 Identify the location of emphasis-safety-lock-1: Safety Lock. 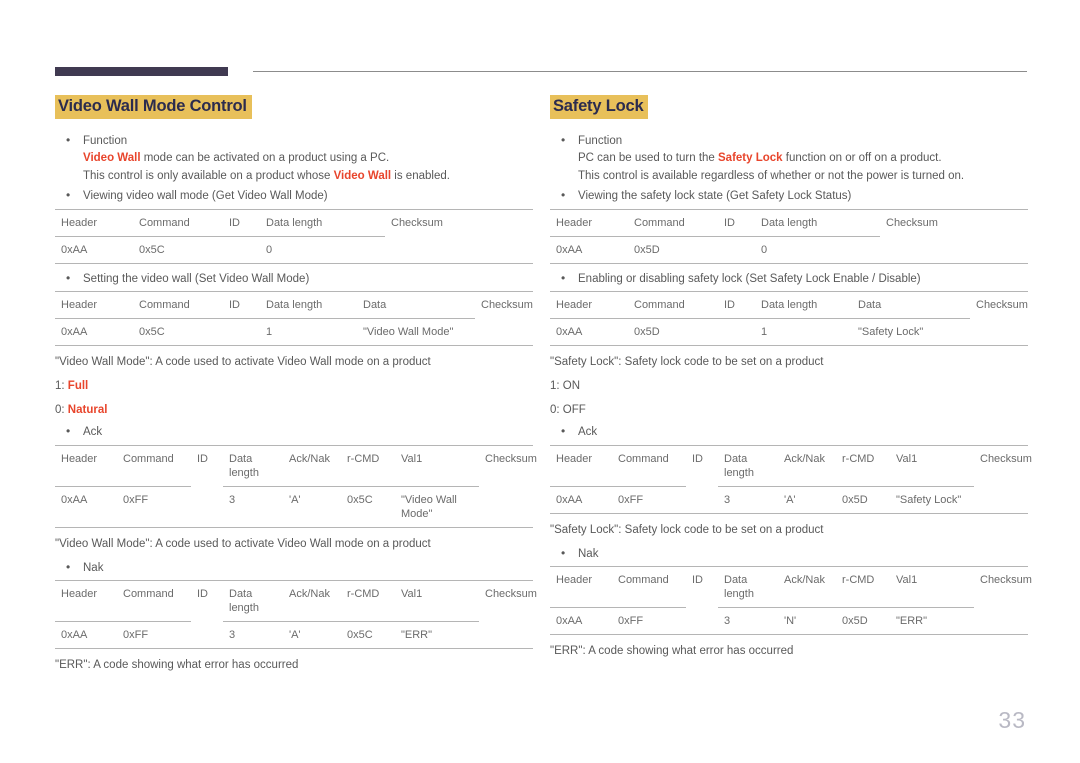
(750, 158).